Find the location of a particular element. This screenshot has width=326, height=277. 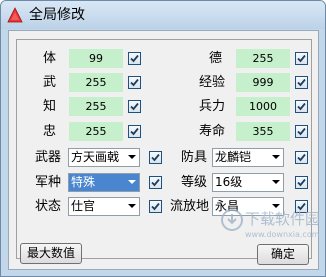

troop-type-select-value: 特殊 is located at coordinates (83, 182).